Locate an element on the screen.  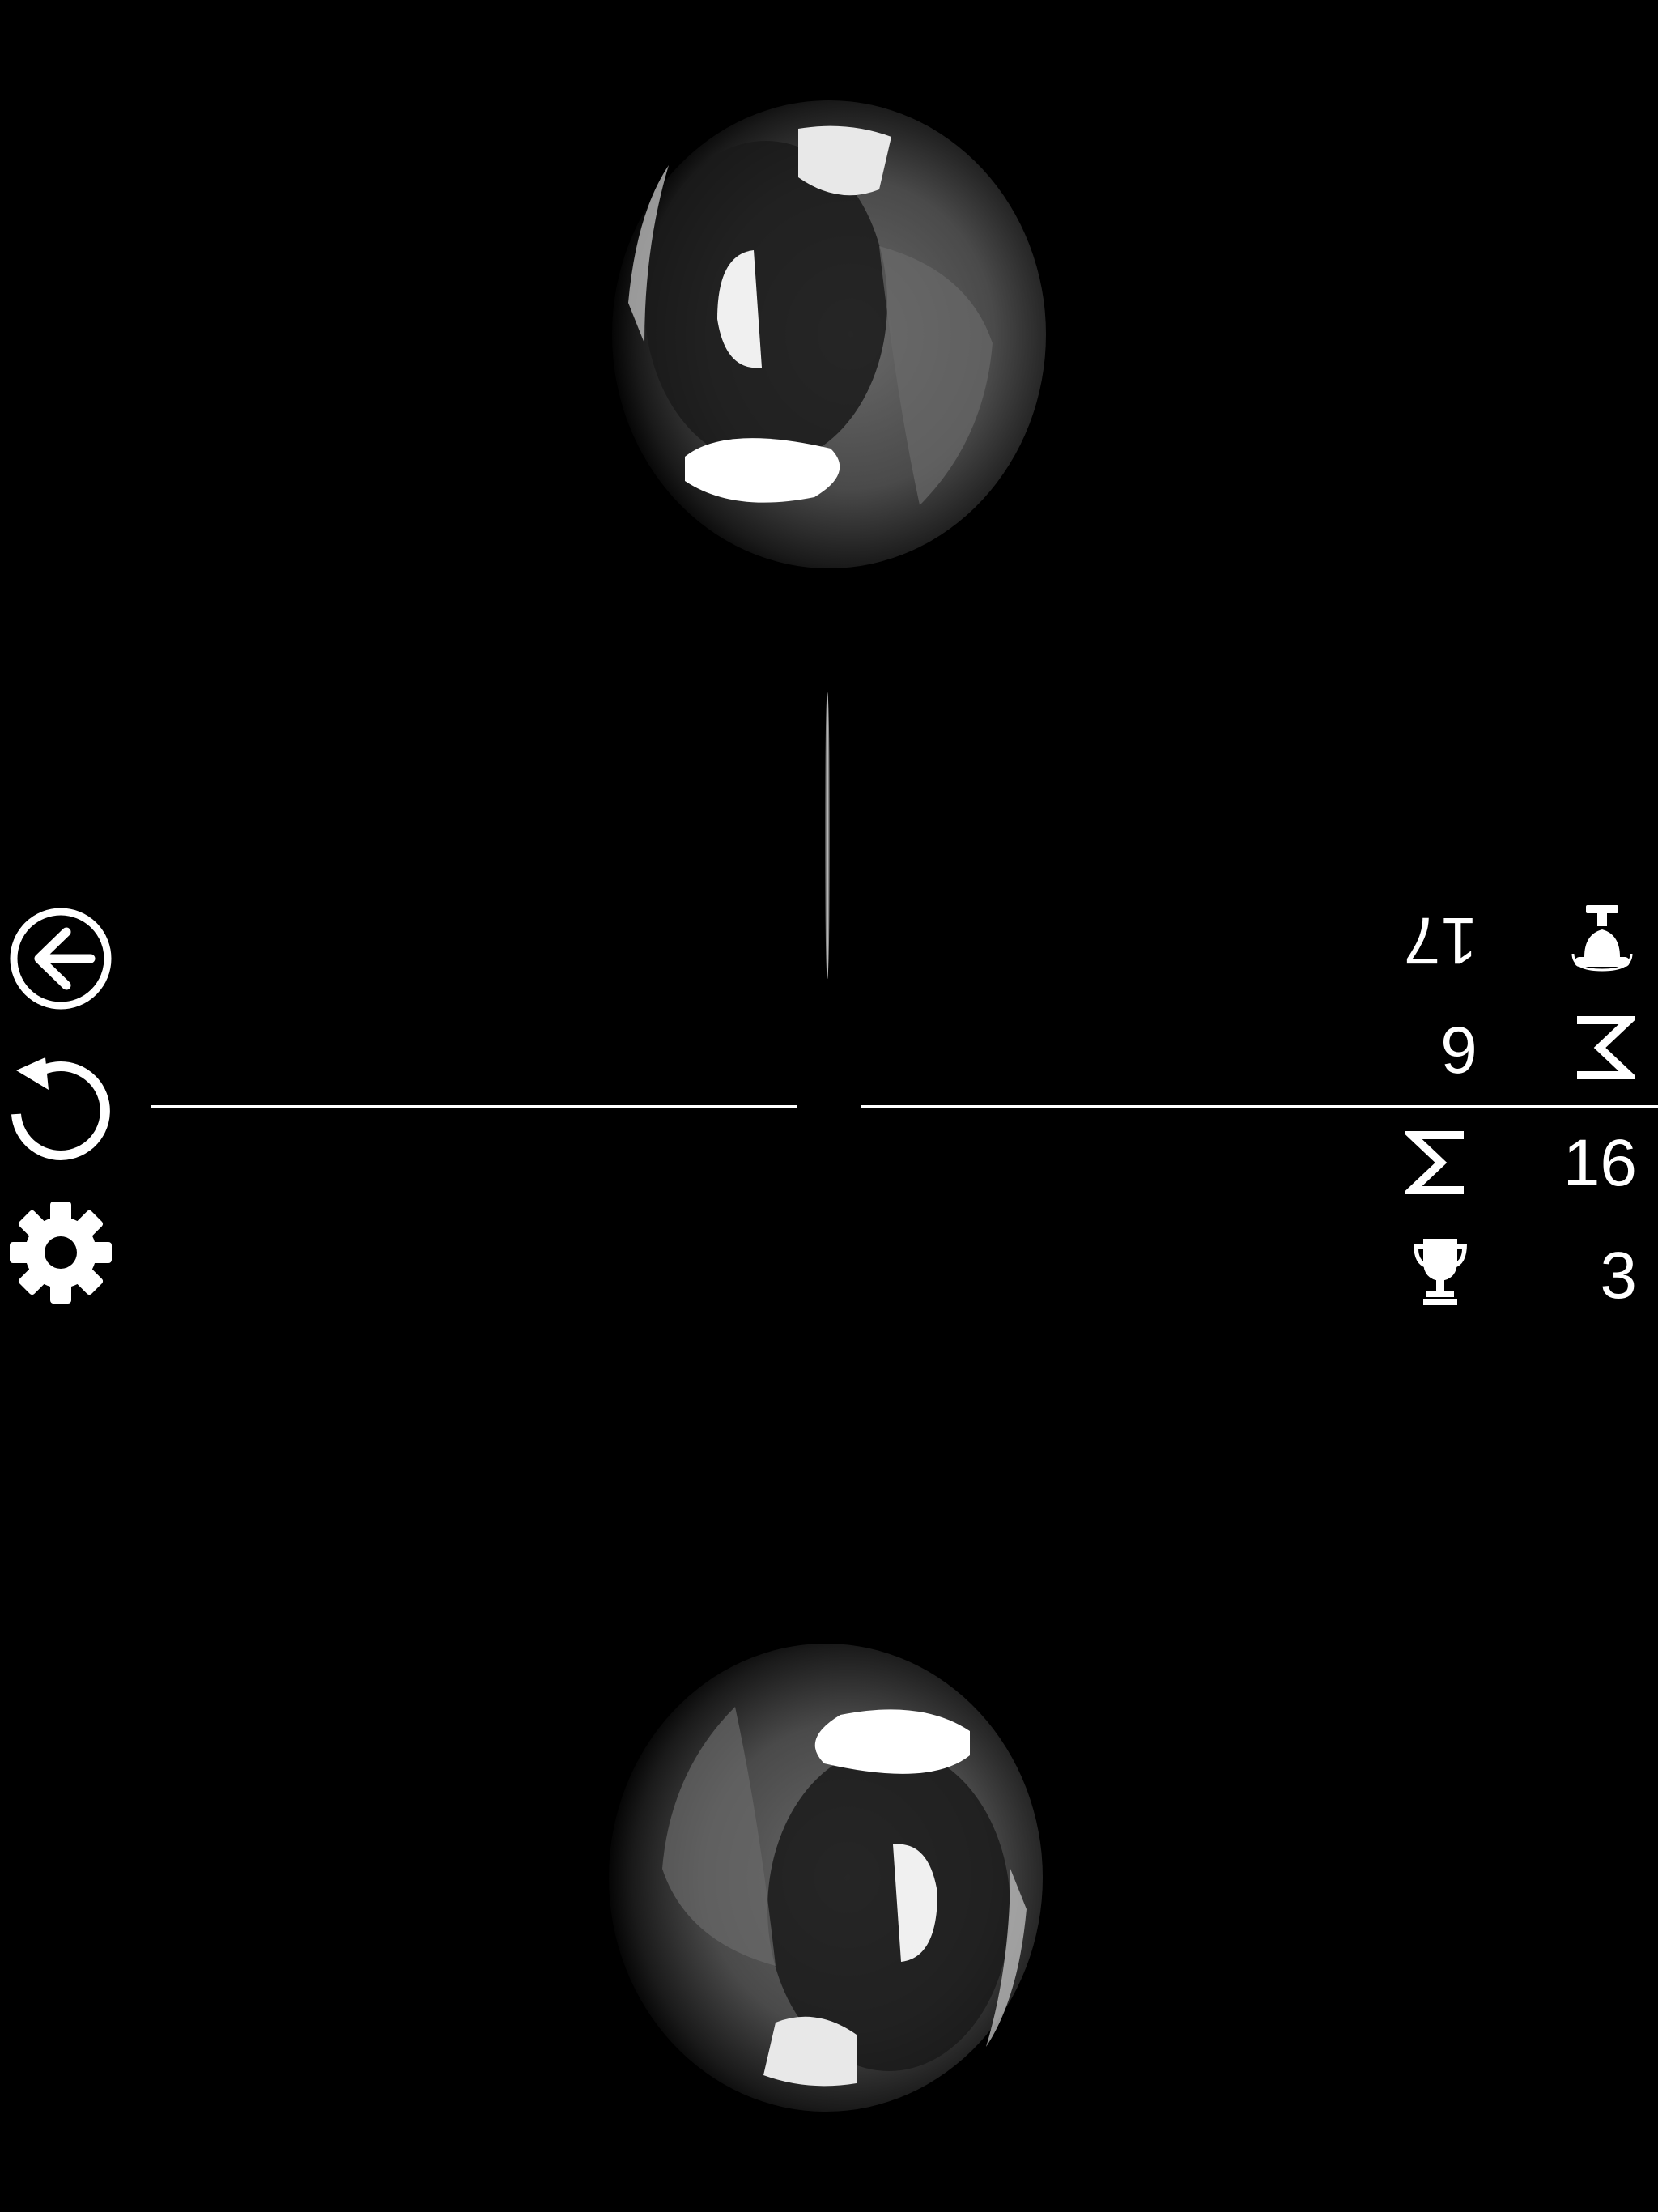
opponent-sigma-value: 6 is located at coordinates (1458, 1050).